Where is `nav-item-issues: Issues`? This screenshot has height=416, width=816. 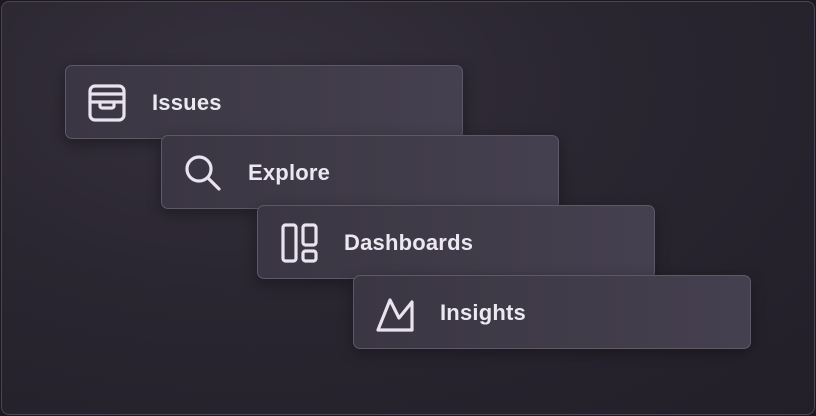
nav-item-issues: Issues is located at coordinates (264, 102).